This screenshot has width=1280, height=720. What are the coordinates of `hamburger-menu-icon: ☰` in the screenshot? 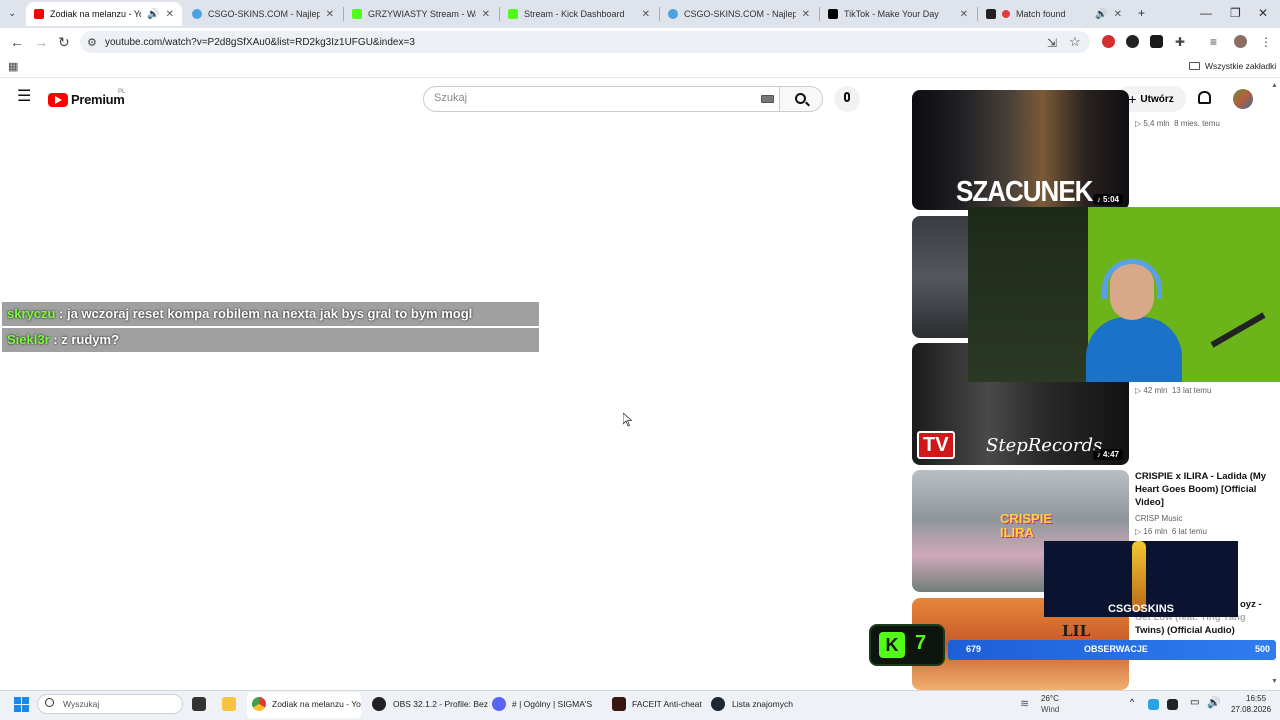 It's located at (24, 97).